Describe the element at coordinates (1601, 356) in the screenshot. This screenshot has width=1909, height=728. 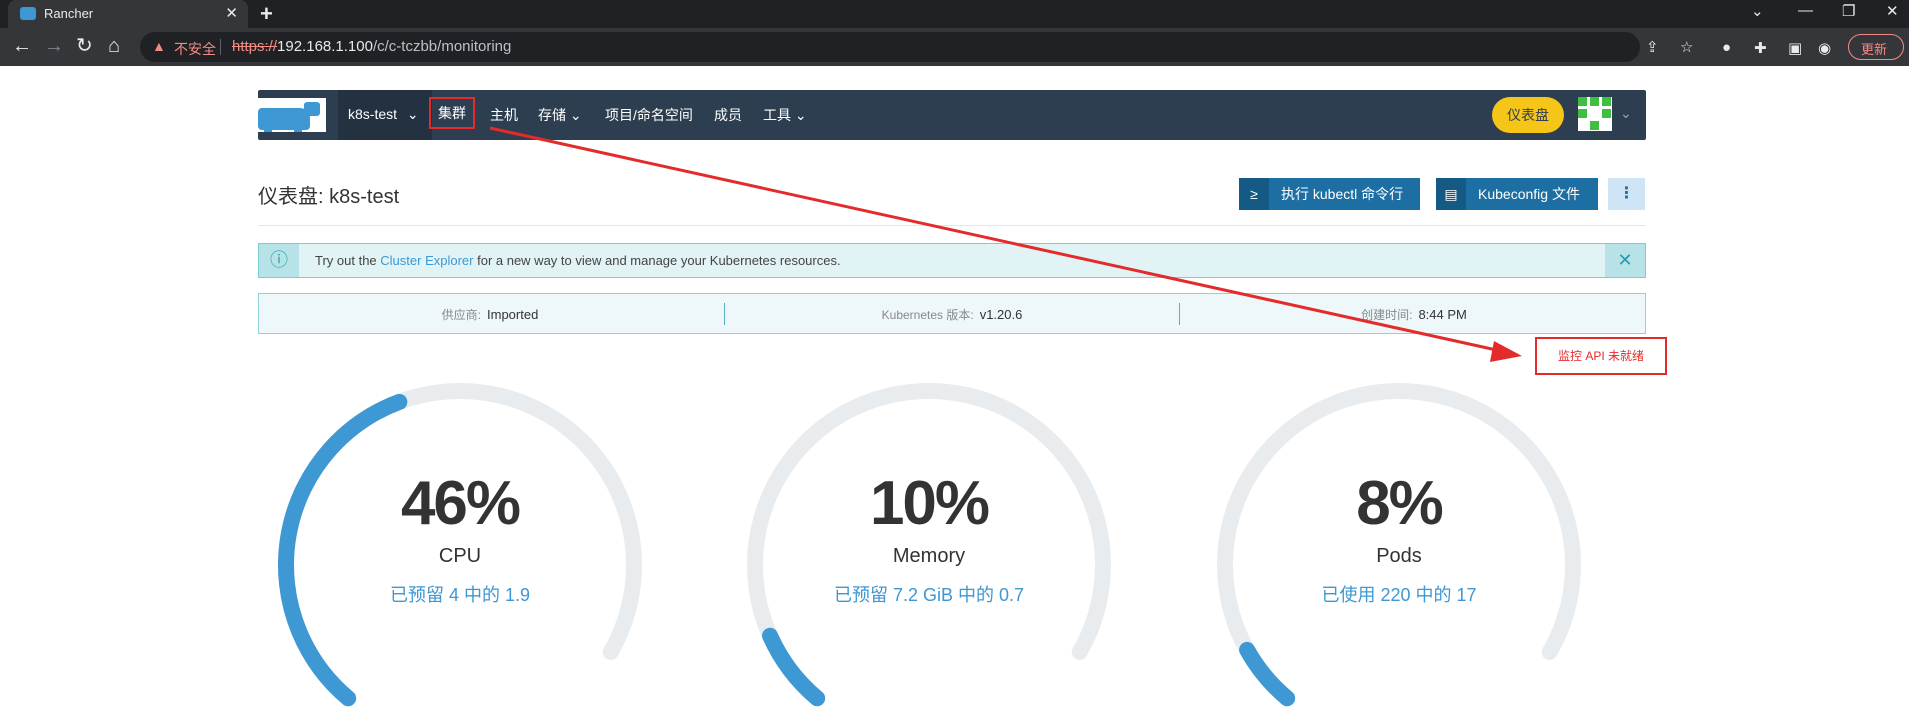
I see `annotation-callout: 监控 API 未就绪` at that location.